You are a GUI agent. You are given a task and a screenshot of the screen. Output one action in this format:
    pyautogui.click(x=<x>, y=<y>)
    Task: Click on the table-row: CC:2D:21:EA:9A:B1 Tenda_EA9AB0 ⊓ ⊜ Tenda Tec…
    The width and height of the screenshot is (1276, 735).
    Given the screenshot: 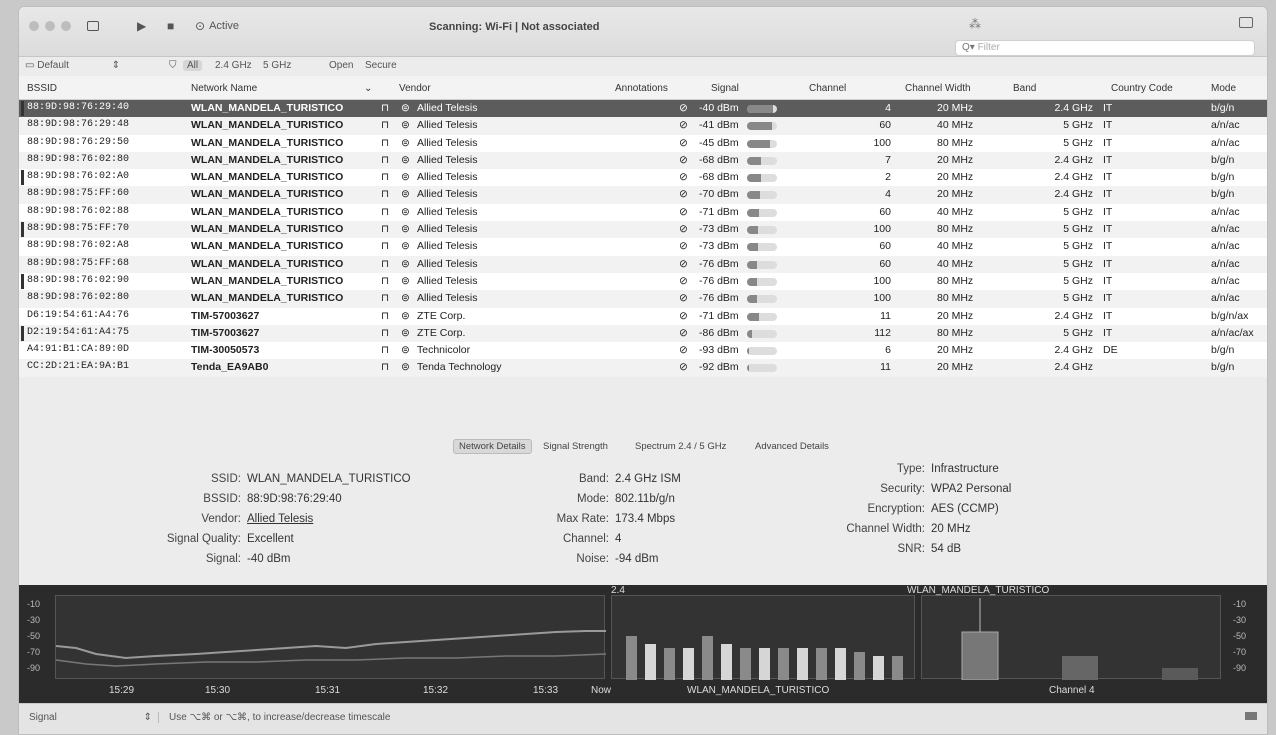 What is the action you would take?
    pyautogui.click(x=643, y=368)
    